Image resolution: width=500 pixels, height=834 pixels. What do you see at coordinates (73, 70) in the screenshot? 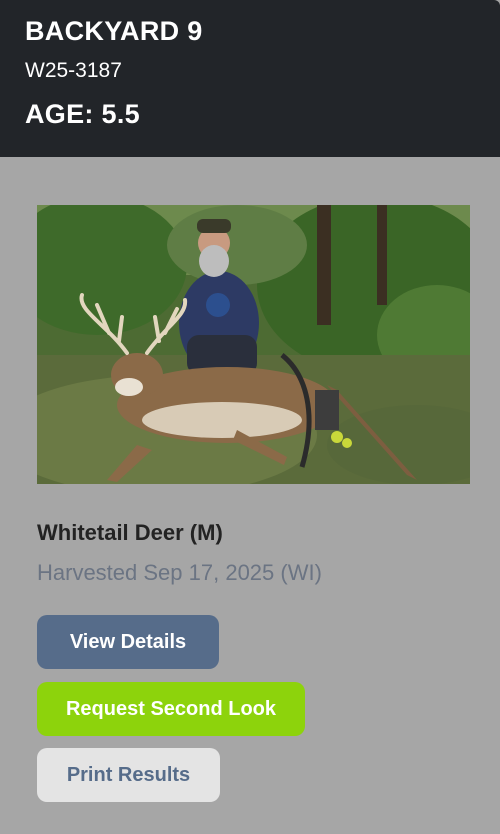
I see `entry-code: W25-3187` at bounding box center [73, 70].